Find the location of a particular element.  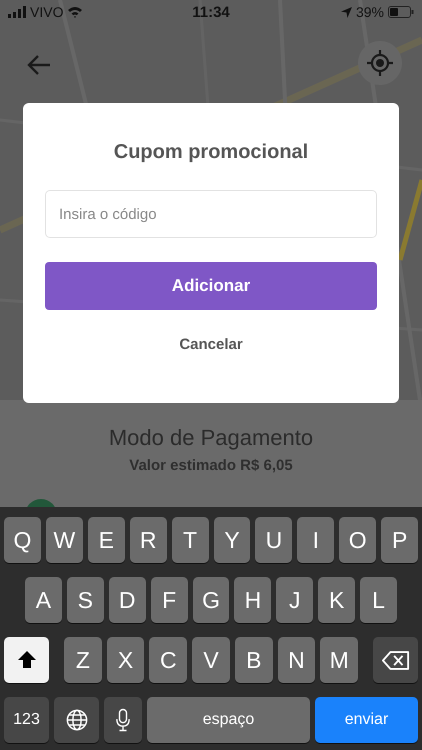

keyboard-key: A is located at coordinates (43, 600).